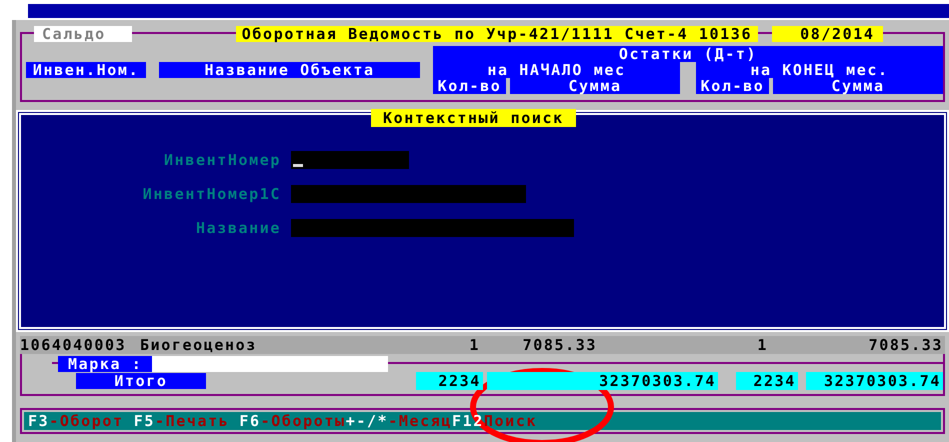 The image size is (949, 442). What do you see at coordinates (182, 421) in the screenshot?
I see `hotkey: F5-Печать` at bounding box center [182, 421].